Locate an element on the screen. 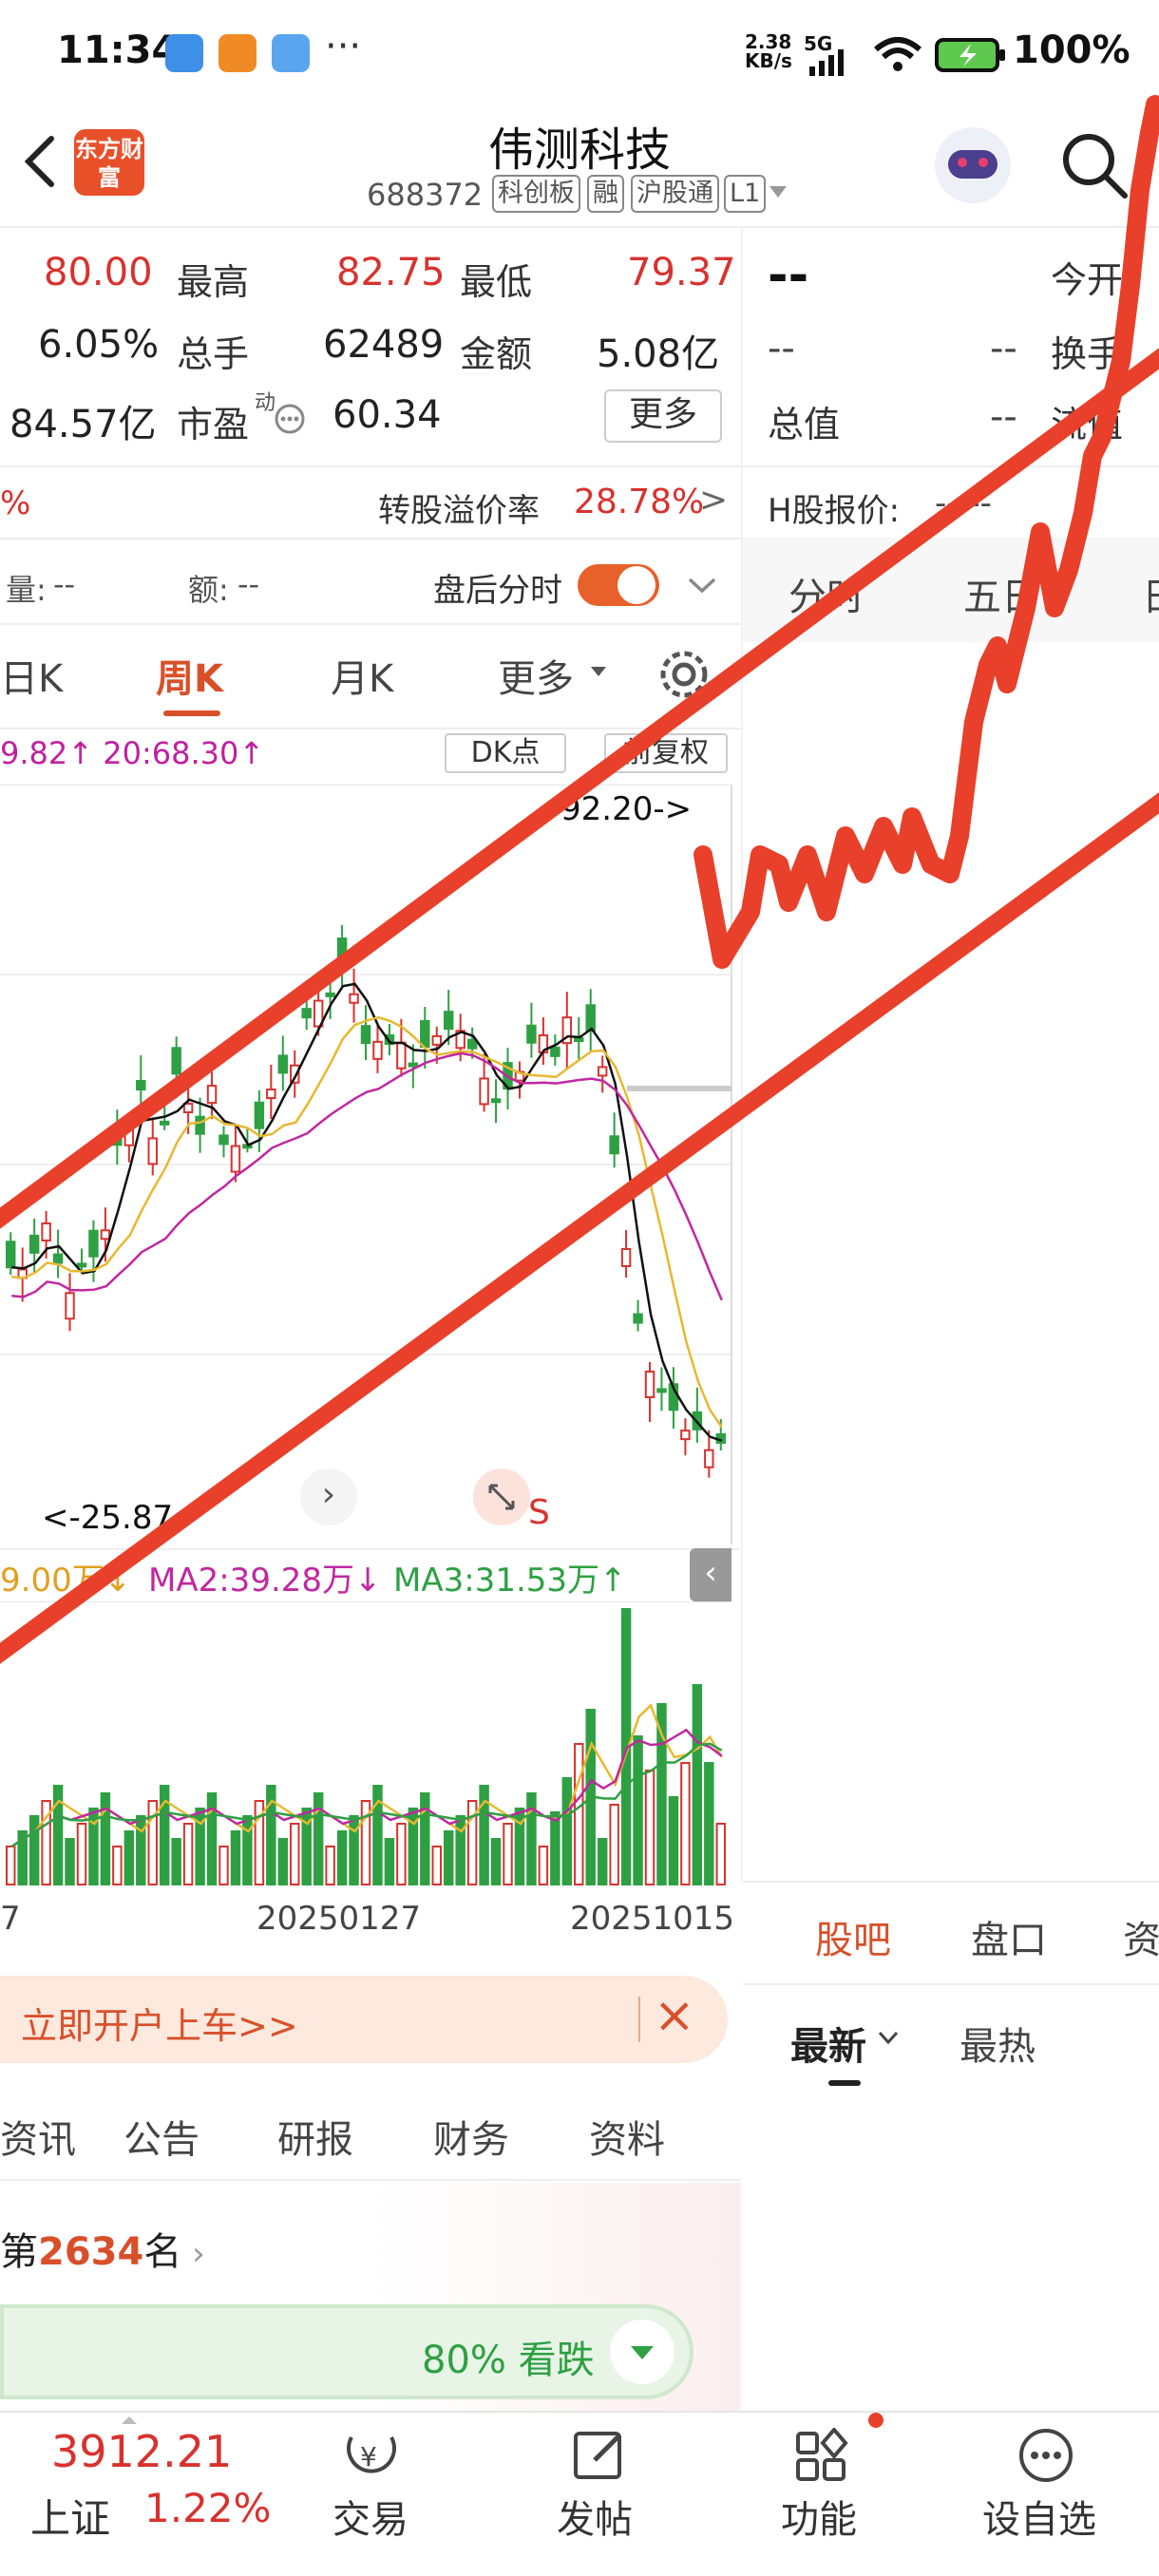 The height and width of the screenshot is (2576, 1159). tab-week-k: 周K is located at coordinates (189, 675).